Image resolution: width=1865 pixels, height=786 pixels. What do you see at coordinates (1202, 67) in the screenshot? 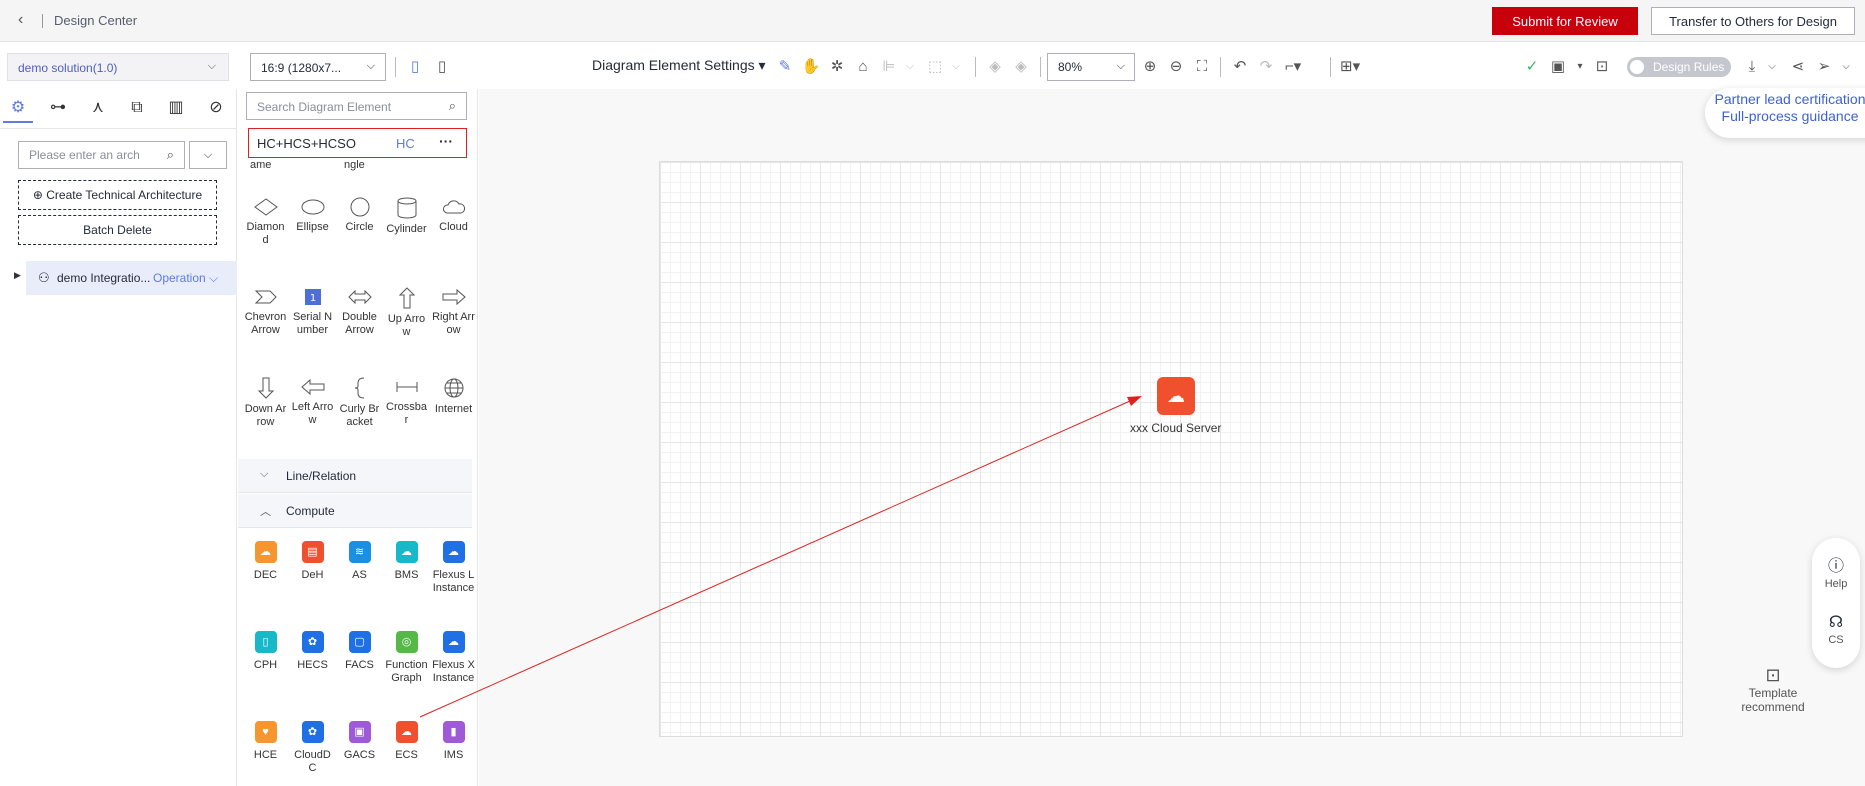
I see `fit-screen-icon: ⛶` at bounding box center [1202, 67].